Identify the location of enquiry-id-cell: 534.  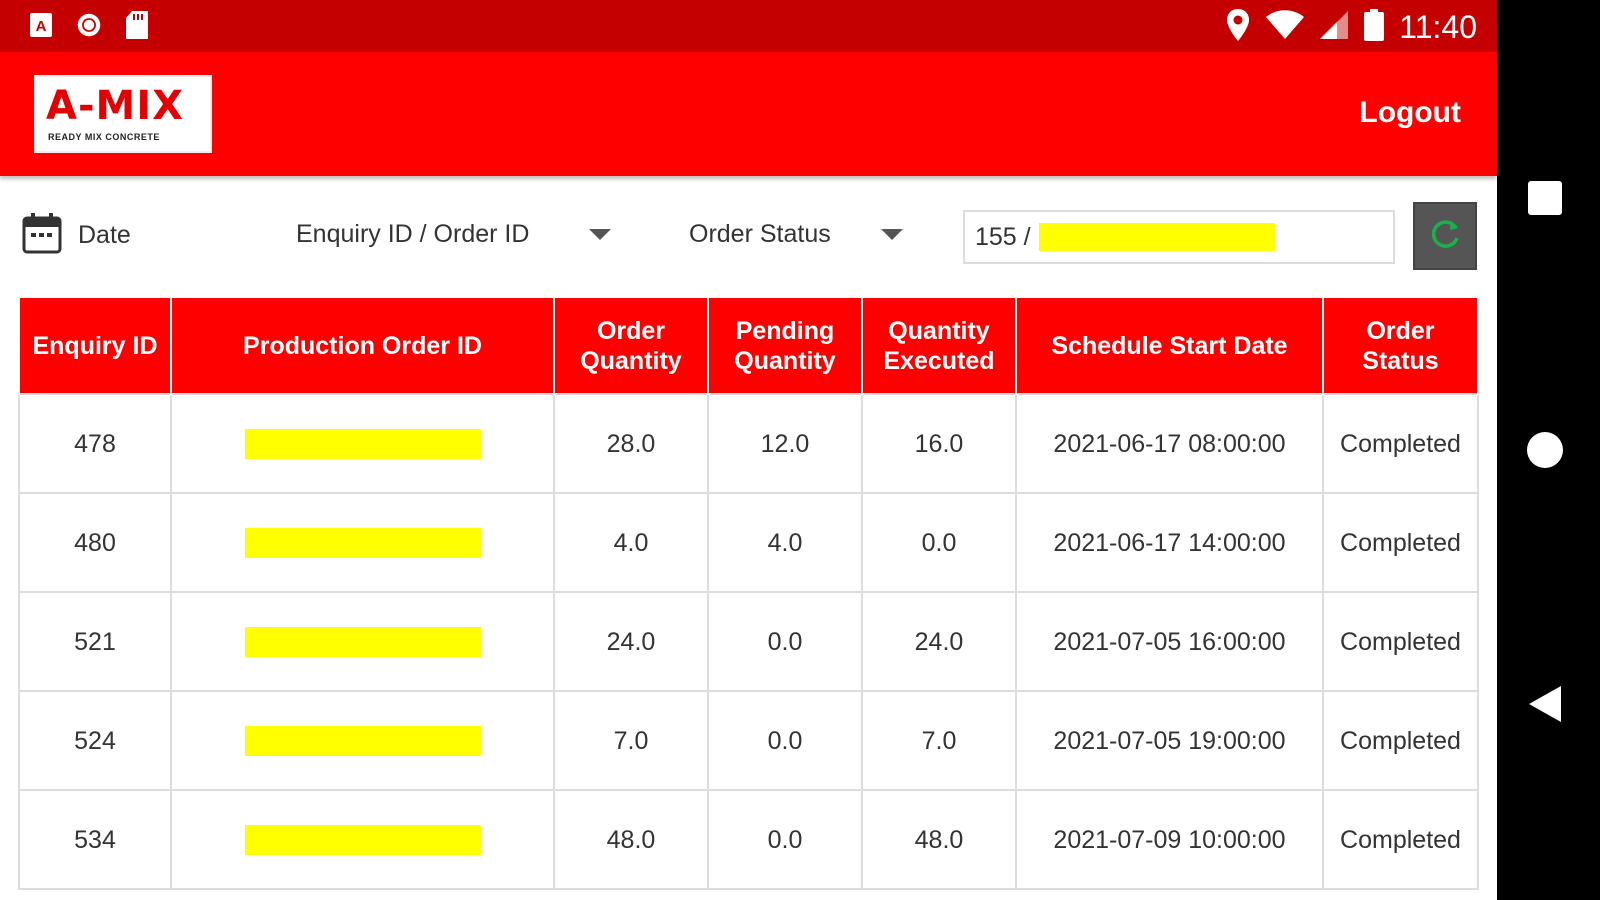
(95, 839).